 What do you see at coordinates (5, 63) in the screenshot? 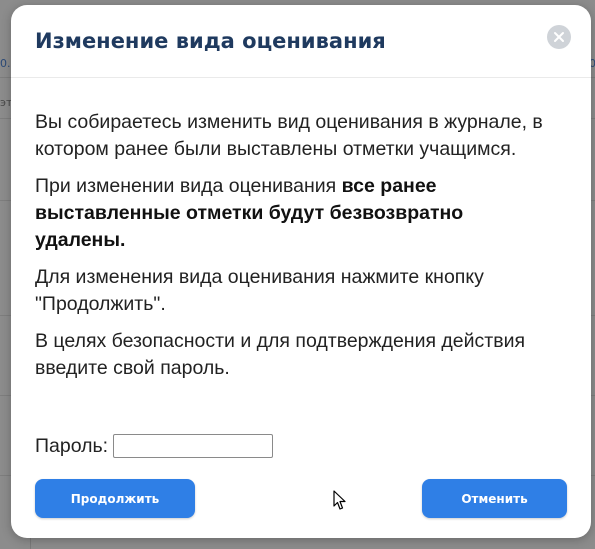
I see `background-fragment: 0.` at bounding box center [5, 63].